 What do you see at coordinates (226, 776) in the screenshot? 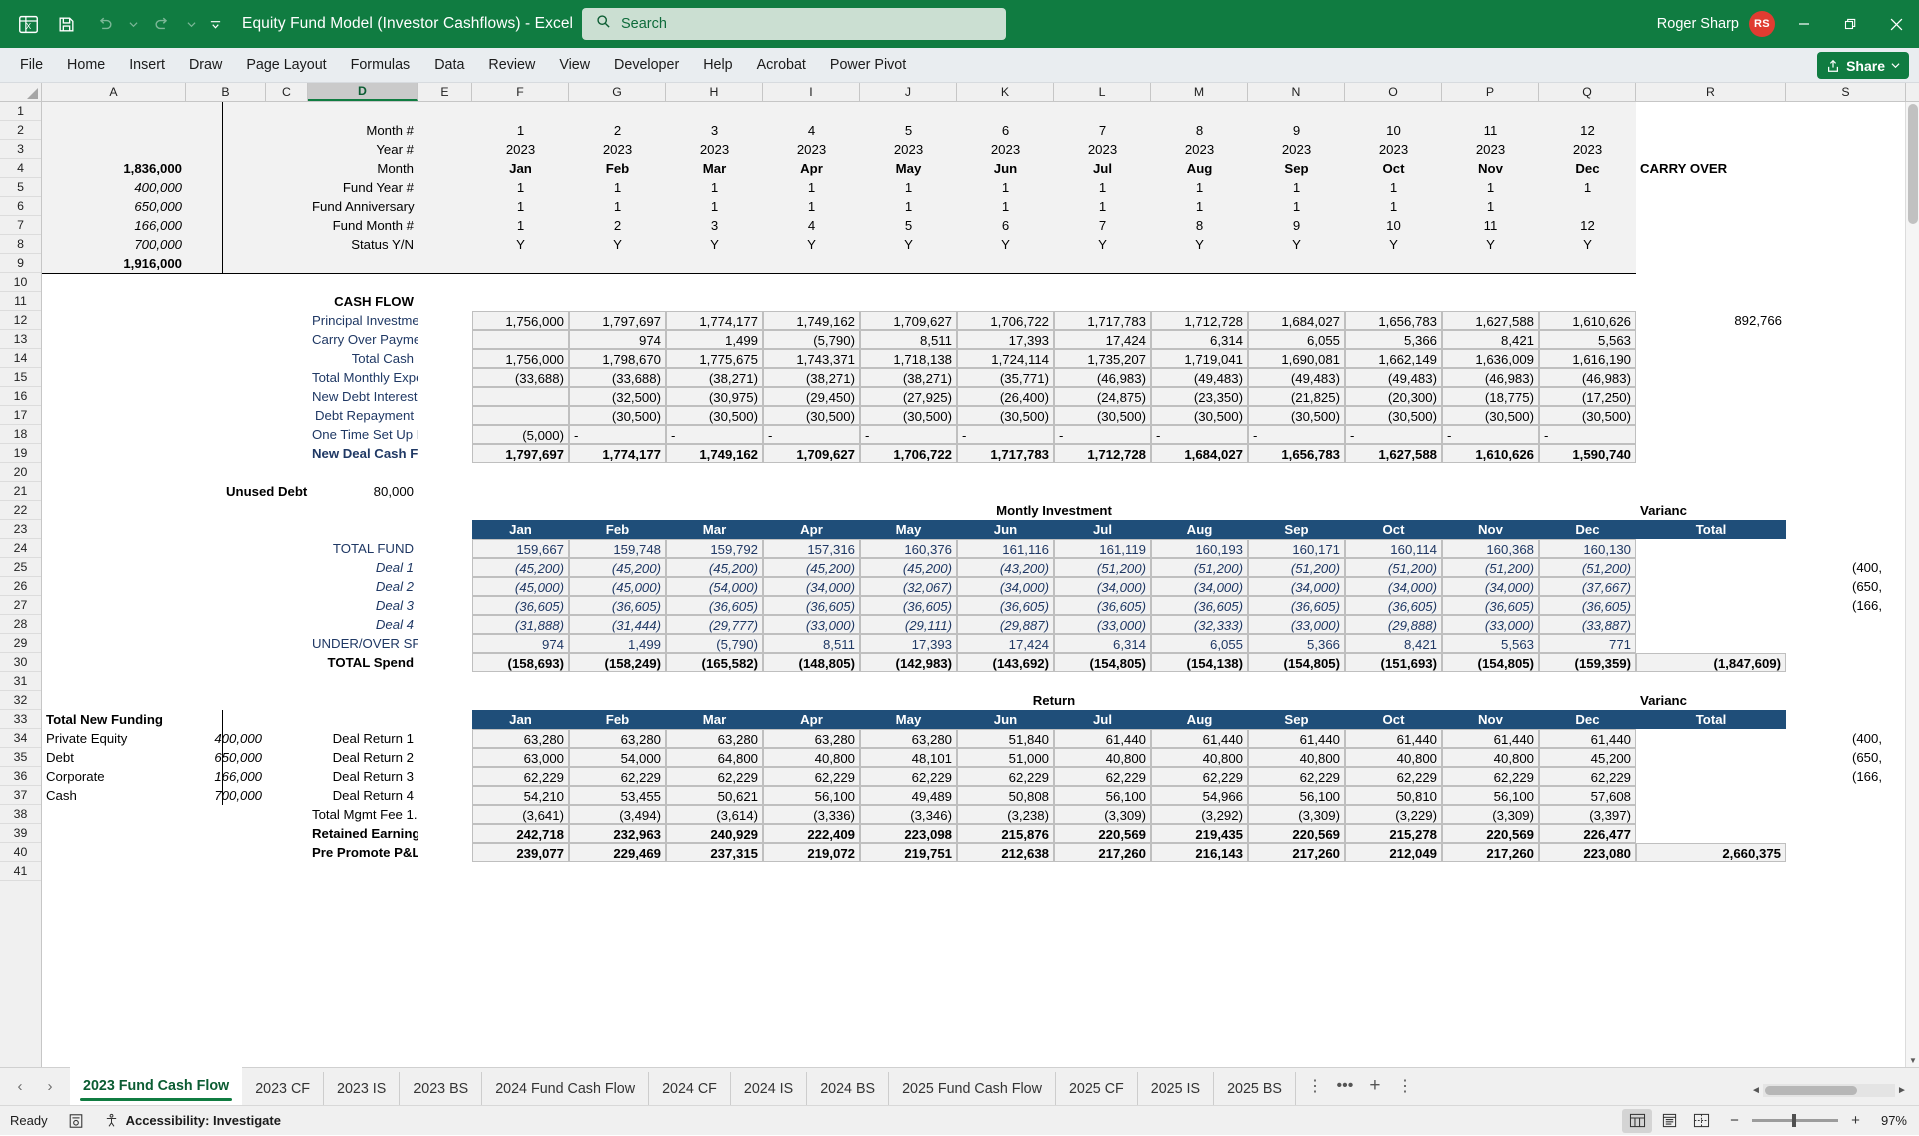
I see `funding-value-2: 166,000` at bounding box center [226, 776].